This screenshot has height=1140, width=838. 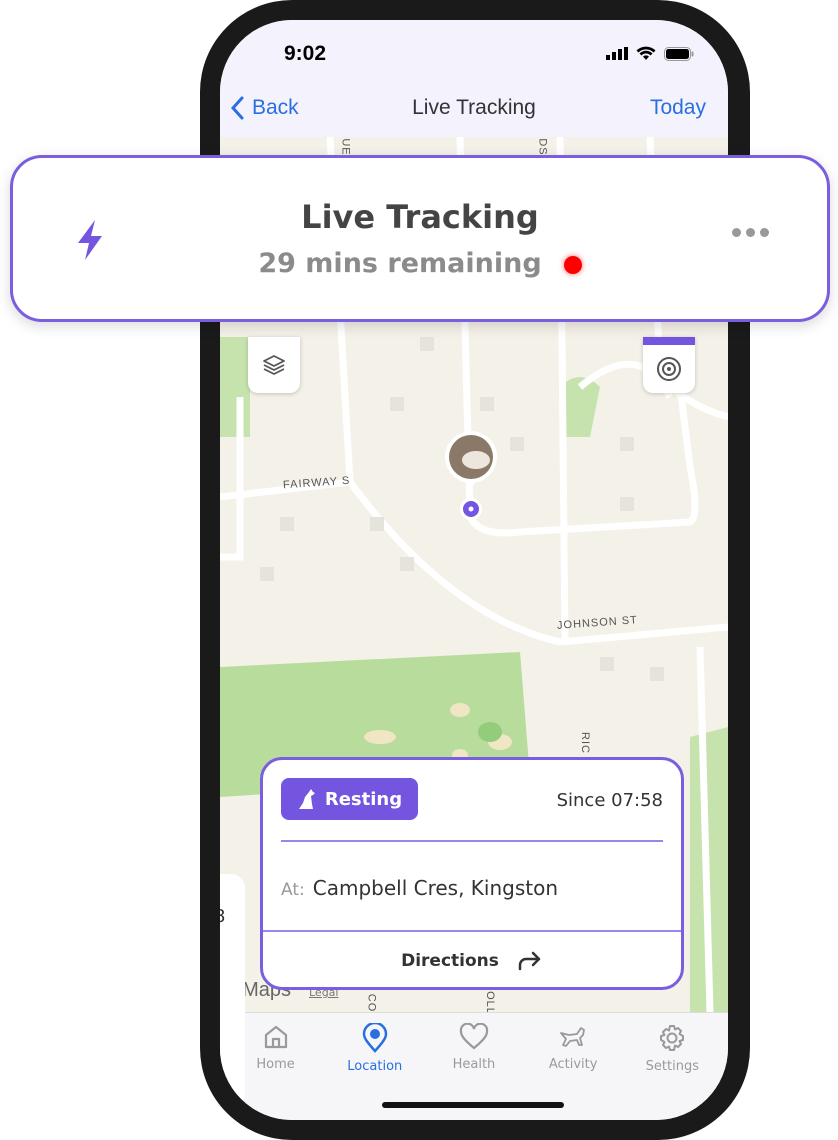 What do you see at coordinates (473, 1105) in the screenshot?
I see `home-indicator` at bounding box center [473, 1105].